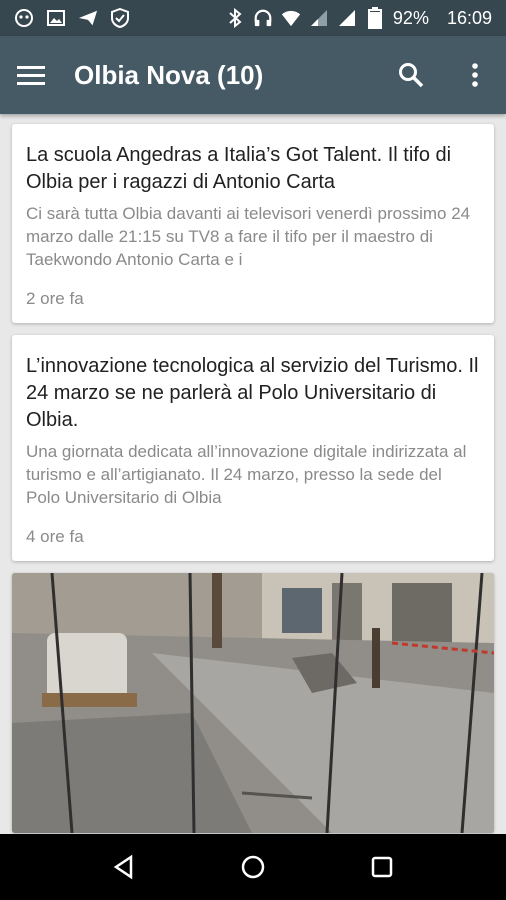 This screenshot has width=506, height=900. Describe the element at coordinates (24, 18) in the screenshot. I see `app-notification-icon` at that location.